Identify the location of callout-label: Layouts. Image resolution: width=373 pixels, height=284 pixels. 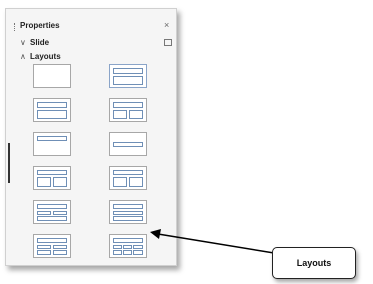
(314, 263).